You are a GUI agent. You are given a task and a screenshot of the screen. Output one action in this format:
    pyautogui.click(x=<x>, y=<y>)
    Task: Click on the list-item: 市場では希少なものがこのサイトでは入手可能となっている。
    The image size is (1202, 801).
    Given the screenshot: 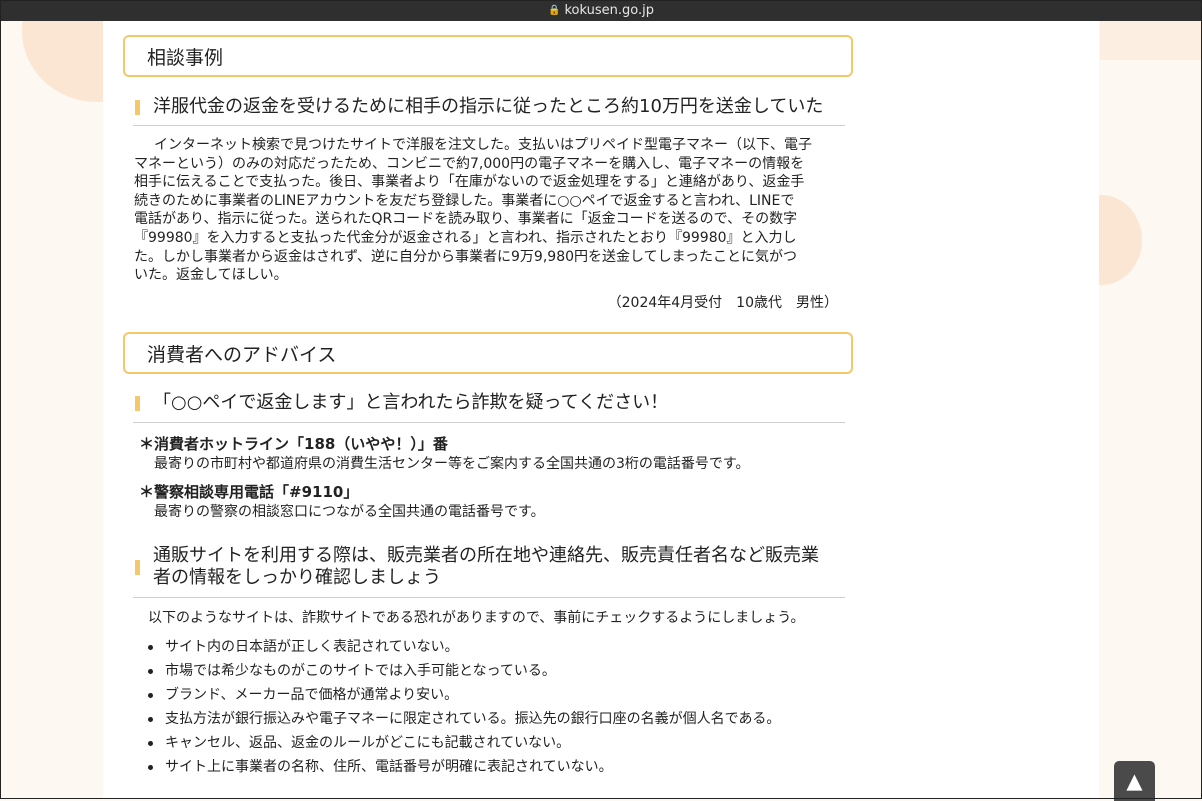 What is the action you would take?
    pyautogui.click(x=464, y=671)
    